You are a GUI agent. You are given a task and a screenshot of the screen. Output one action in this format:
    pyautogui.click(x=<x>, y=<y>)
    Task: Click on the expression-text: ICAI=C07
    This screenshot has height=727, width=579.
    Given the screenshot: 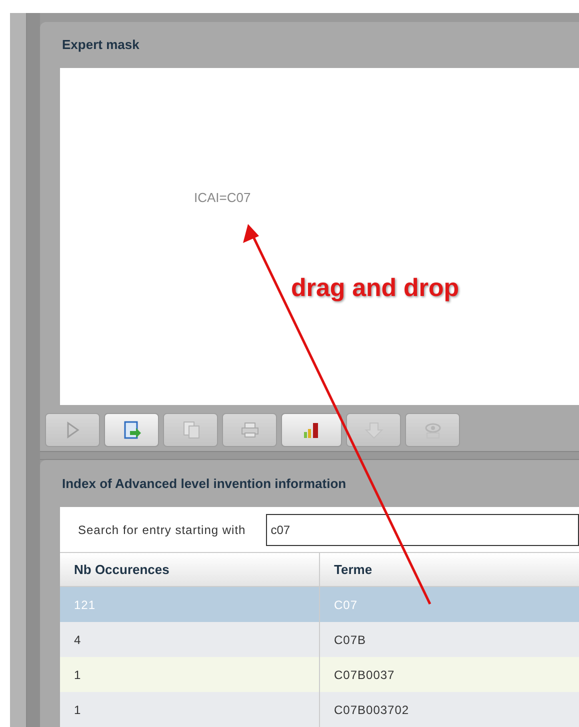 What is the action you would take?
    pyautogui.click(x=222, y=198)
    